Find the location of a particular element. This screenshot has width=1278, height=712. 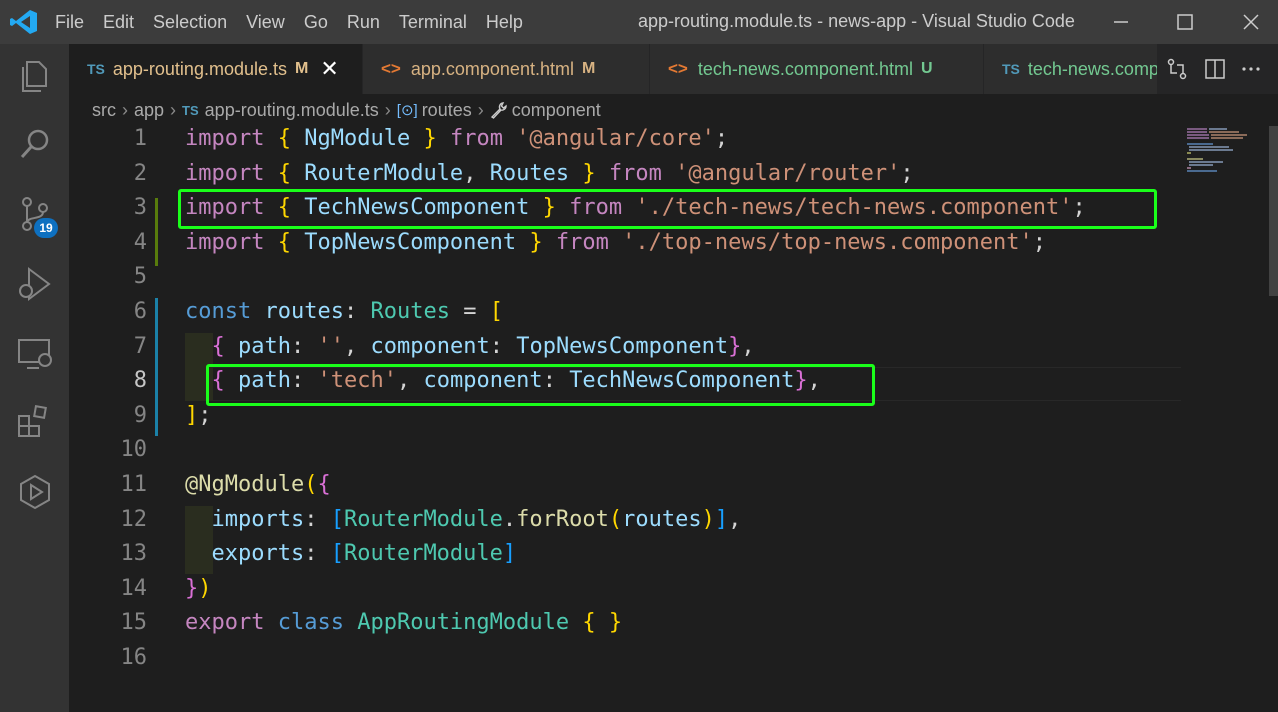

tab-app-routing-module: TS app-routing.module.ts M ✕ is located at coordinates (216, 69).